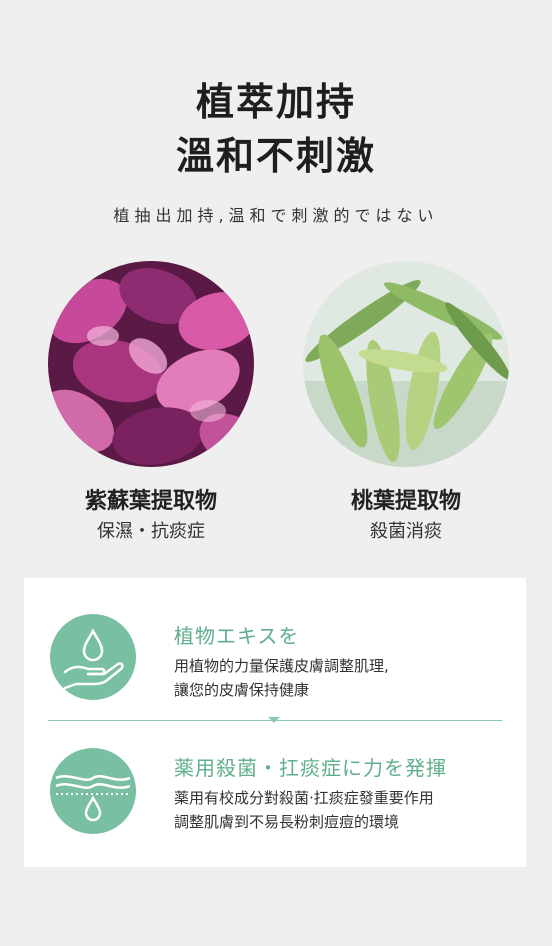 This screenshot has height=946, width=552. I want to click on page-title-line-1: 植萃加持, so click(275, 102).